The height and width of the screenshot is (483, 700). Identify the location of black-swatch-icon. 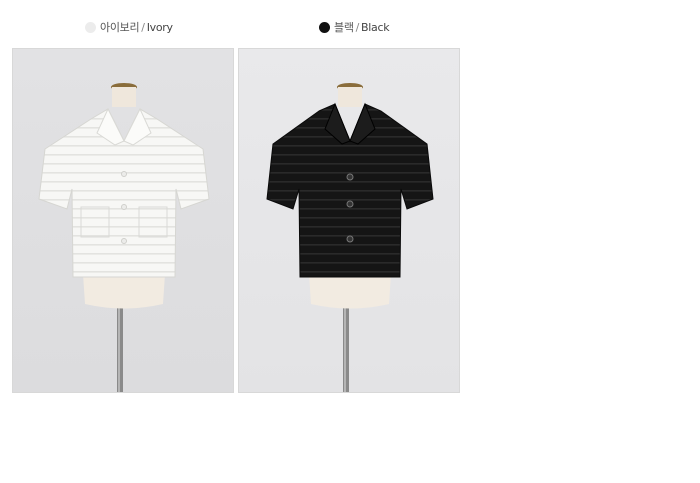
(324, 27).